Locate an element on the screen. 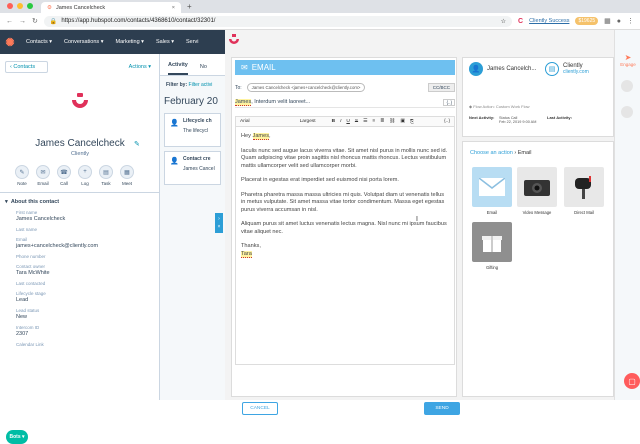 The image size is (640, 444). nav-service: Servi is located at coordinates (192, 42).